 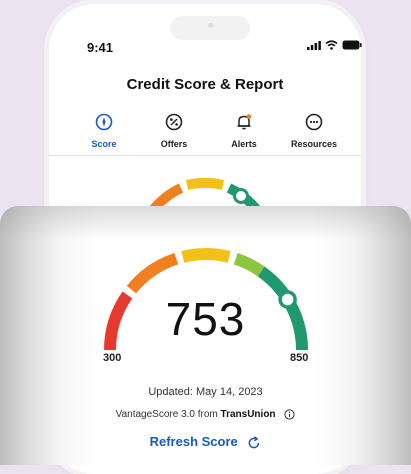 I want to click on refresh-score-label: Refresh Score, so click(x=193, y=441).